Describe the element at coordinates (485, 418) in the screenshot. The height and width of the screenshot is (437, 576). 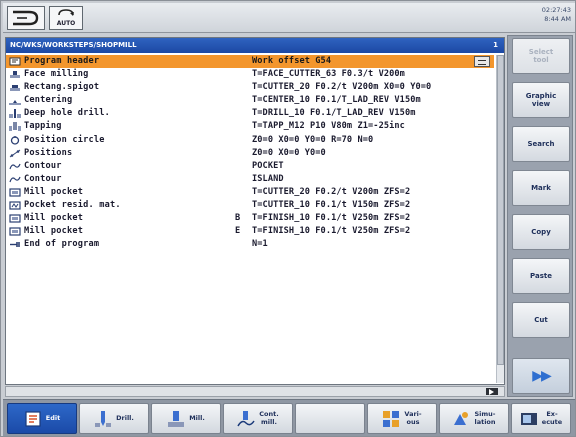
I see `softkey-label: Simu- lation` at that location.